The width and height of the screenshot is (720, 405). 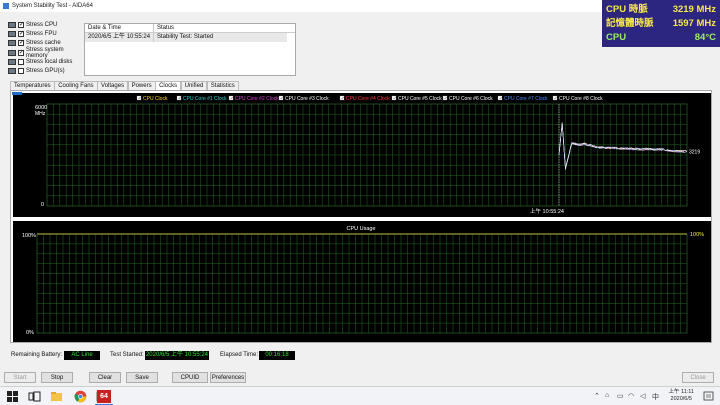 What do you see at coordinates (142, 377) in the screenshot?
I see `save-button: Save` at bounding box center [142, 377].